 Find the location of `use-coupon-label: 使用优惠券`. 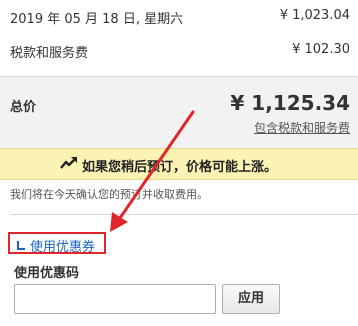

use-coupon-label: 使用优惠券 is located at coordinates (63, 247).